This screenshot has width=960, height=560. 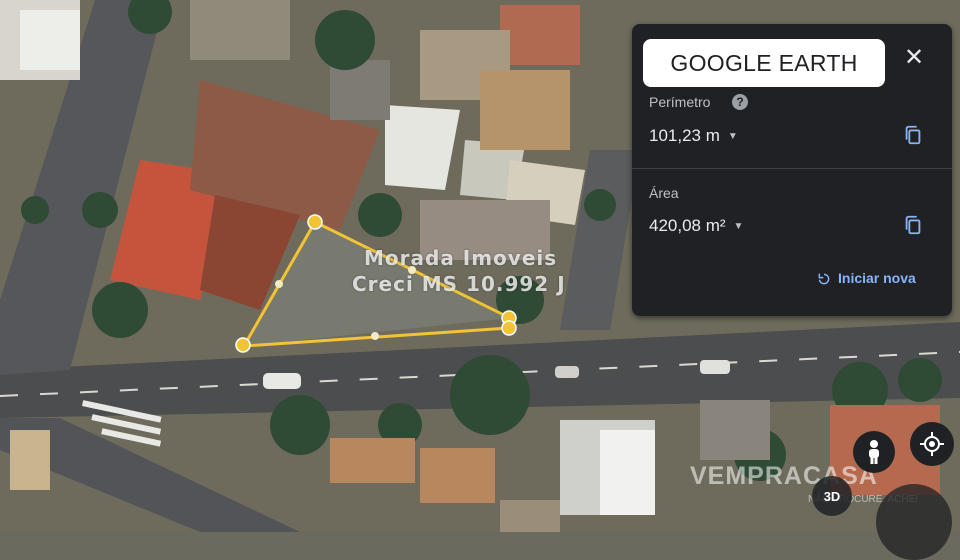 I want to click on perimeter-value-dropdown: 101,23 m ▼, so click(x=693, y=136).